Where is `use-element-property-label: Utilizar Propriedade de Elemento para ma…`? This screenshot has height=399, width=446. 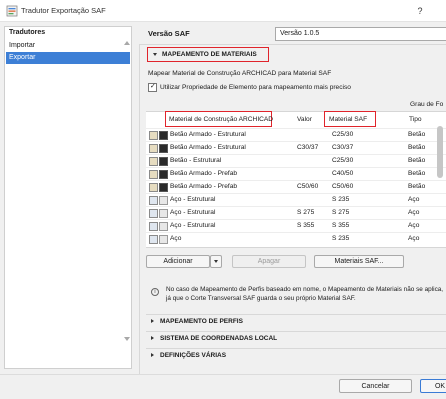 use-element-property-label: Utilizar Propriedade de Elemento para ma… is located at coordinates (255, 87).